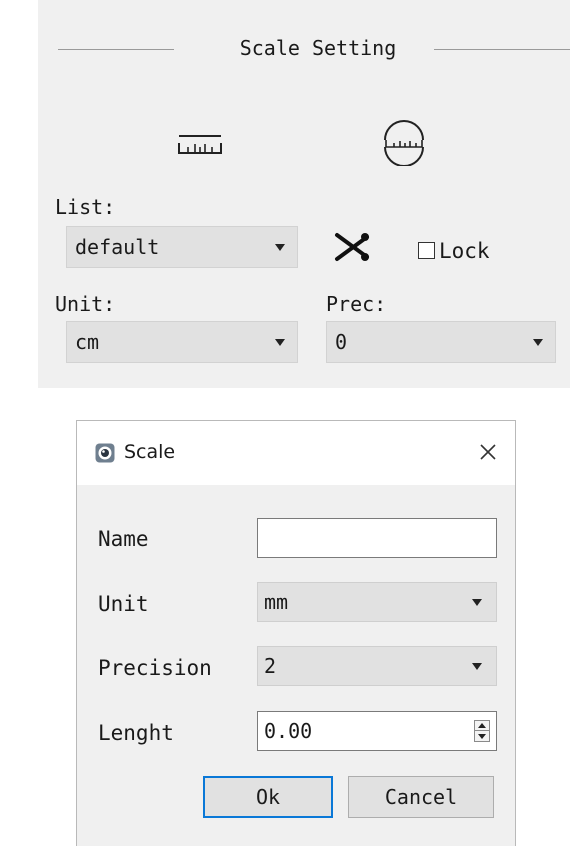 This screenshot has width=570, height=846. Describe the element at coordinates (488, 452) in the screenshot. I see `close-icon` at that location.